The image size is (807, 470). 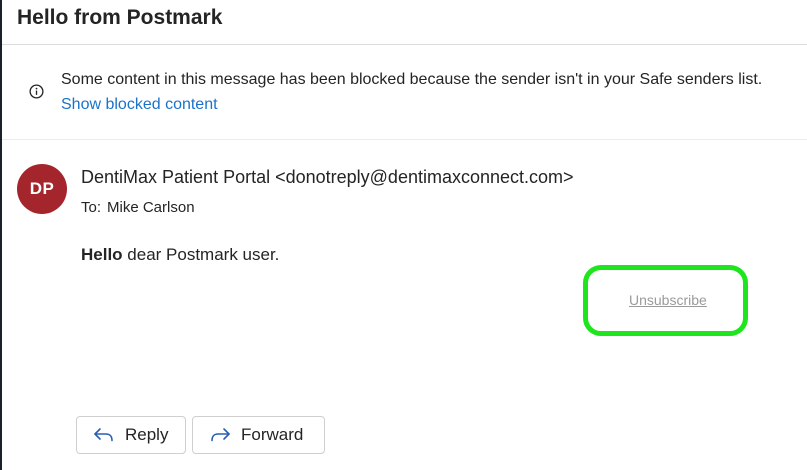 What do you see at coordinates (201, 254) in the screenshot?
I see `greeting-rest: dear Postmark user.` at bounding box center [201, 254].